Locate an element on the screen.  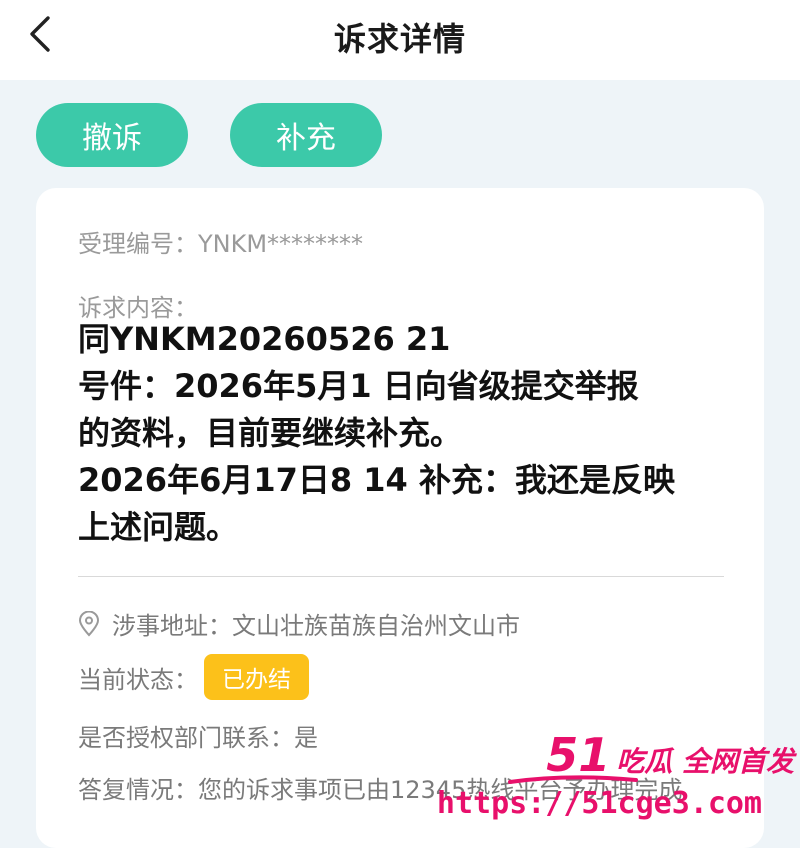
watermark-number: 51 is located at coordinates (578, 755).